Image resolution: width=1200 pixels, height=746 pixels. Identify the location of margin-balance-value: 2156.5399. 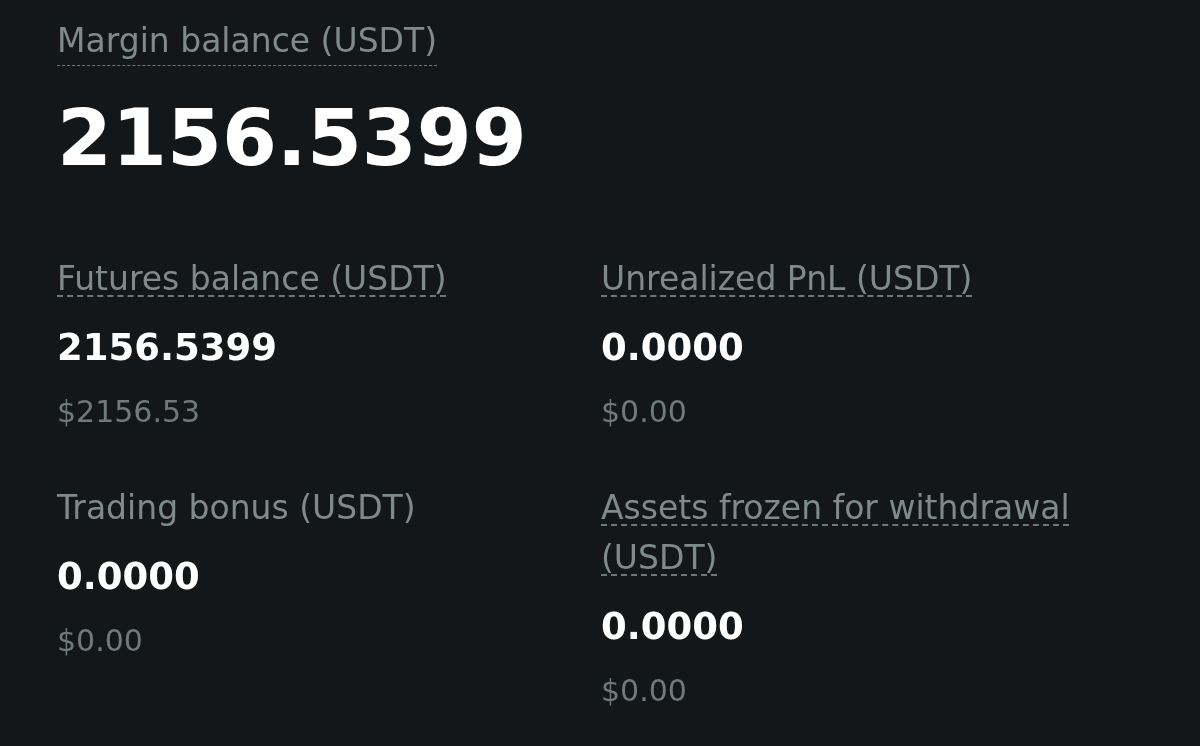
(292, 138).